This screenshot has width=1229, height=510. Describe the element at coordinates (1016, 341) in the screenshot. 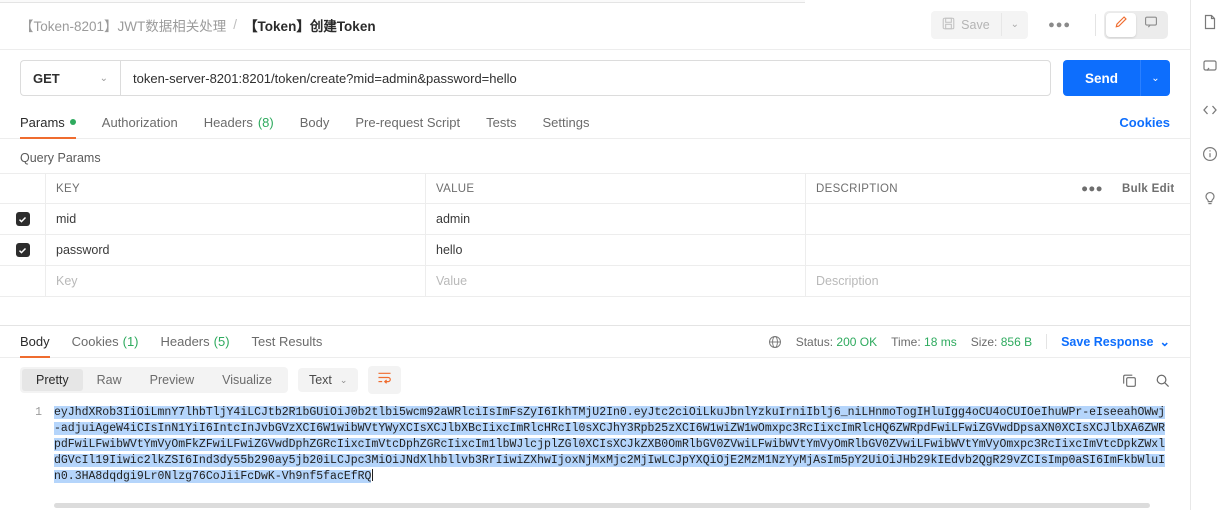

I see `size-value: 856 B` at that location.